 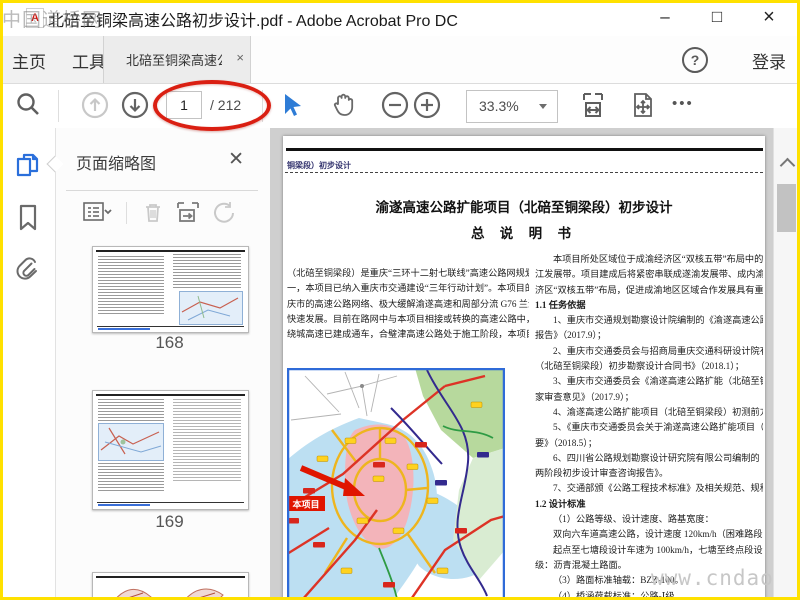 I want to click on navigation-rail, so click(x=28, y=364).